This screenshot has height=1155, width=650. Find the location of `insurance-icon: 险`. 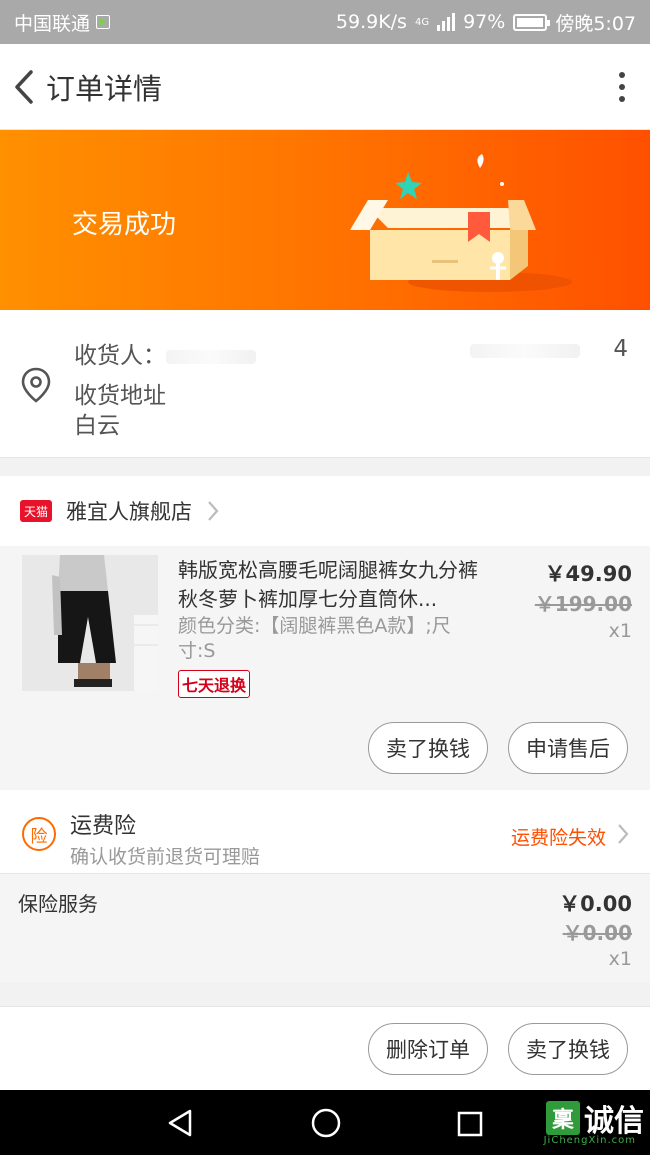

insurance-icon: 险 is located at coordinates (39, 834).